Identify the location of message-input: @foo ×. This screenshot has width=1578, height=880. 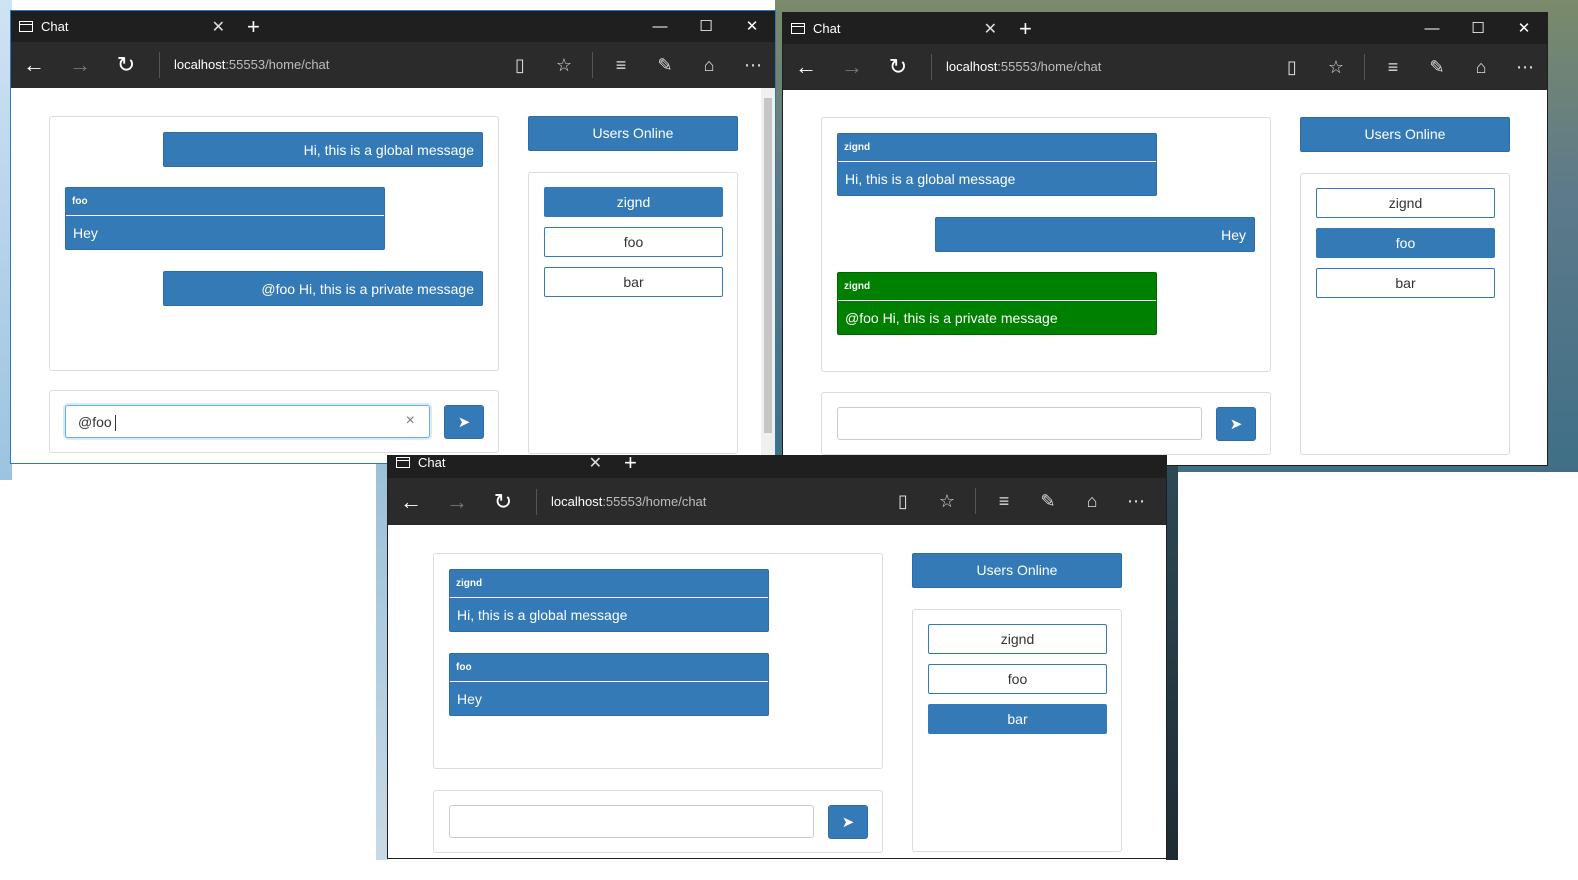
(247, 421).